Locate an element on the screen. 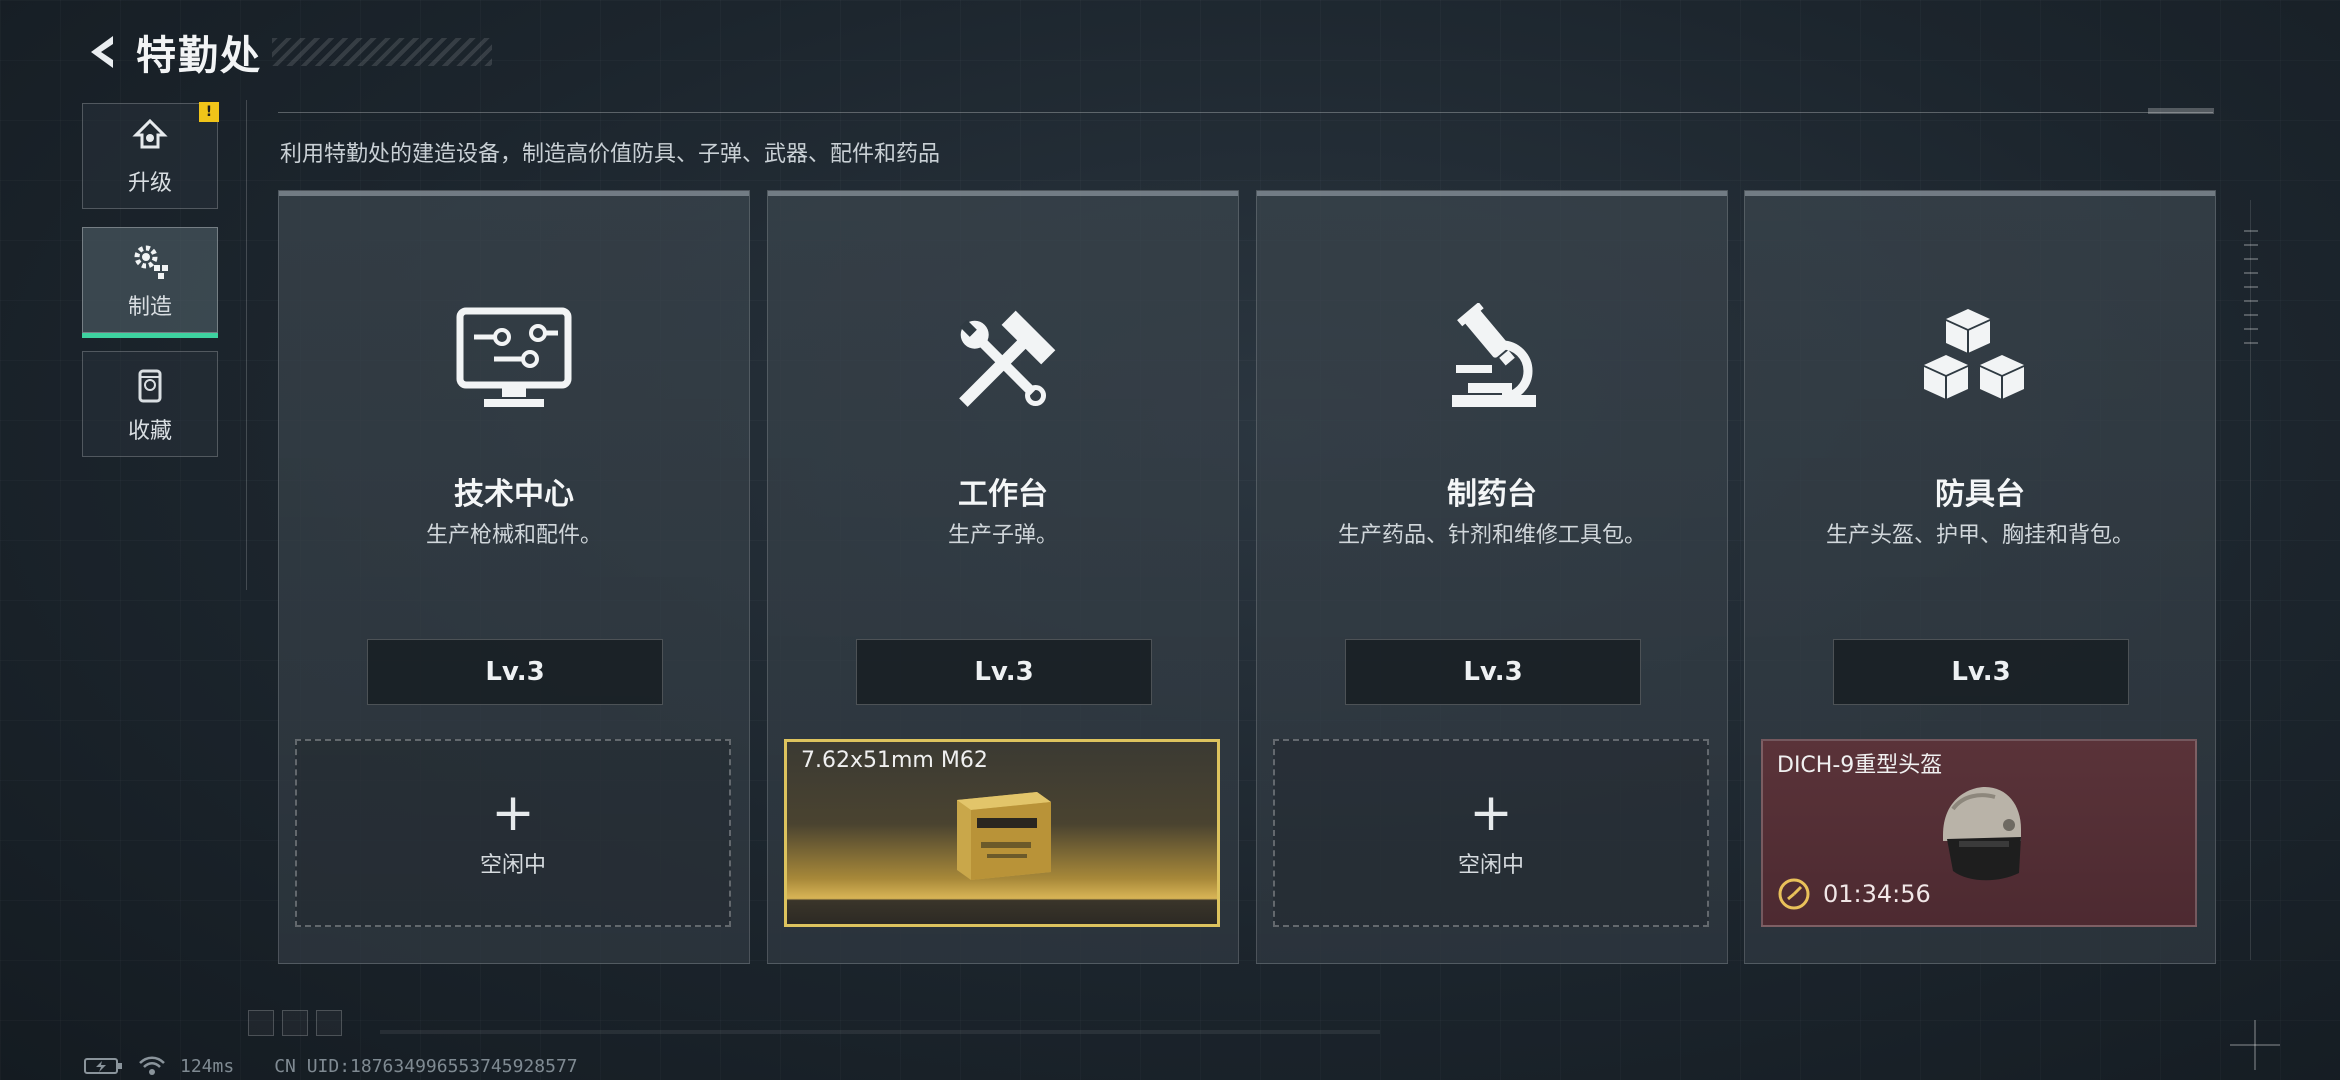  right-ticks is located at coordinates (2251, 290).